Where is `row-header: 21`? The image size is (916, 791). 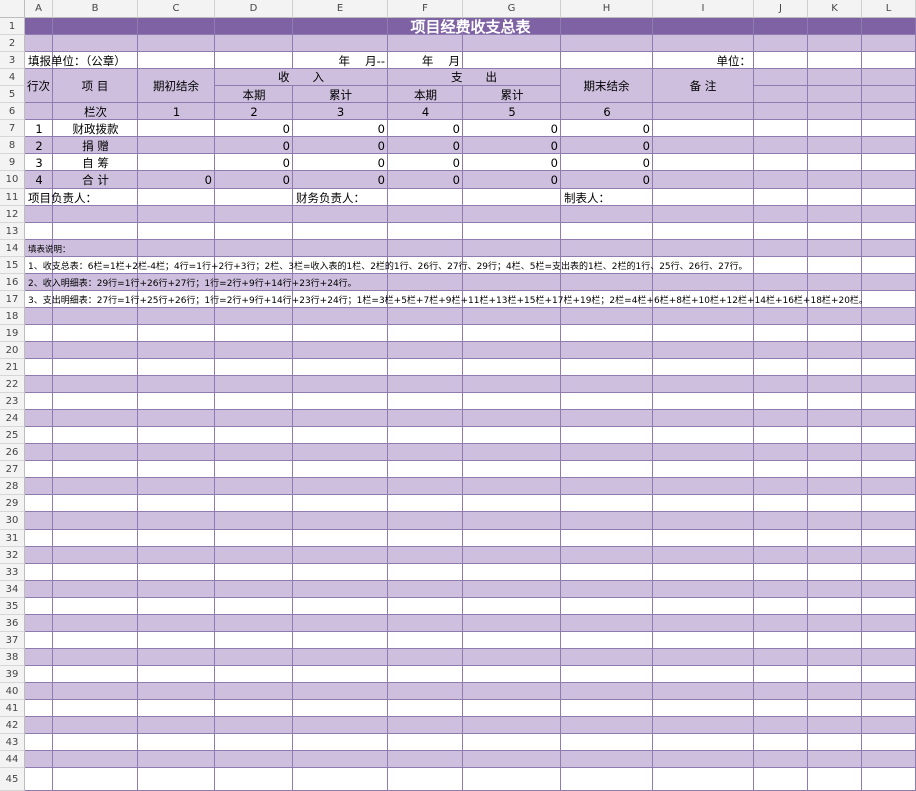
row-header: 21 is located at coordinates (12, 367).